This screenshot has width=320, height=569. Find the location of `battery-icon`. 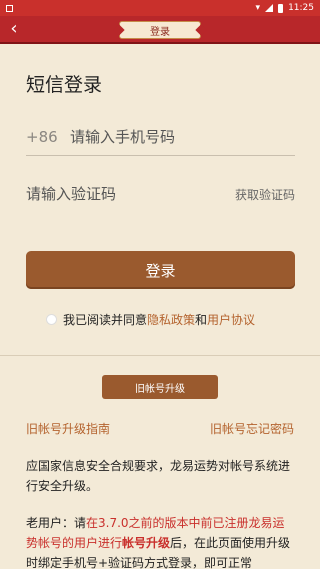

battery-icon is located at coordinates (281, 8).